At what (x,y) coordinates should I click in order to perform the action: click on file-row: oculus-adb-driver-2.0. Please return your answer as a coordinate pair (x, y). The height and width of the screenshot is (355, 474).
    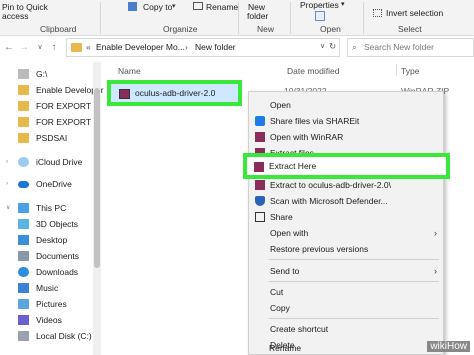
    Looking at the image, I should click on (174, 93).